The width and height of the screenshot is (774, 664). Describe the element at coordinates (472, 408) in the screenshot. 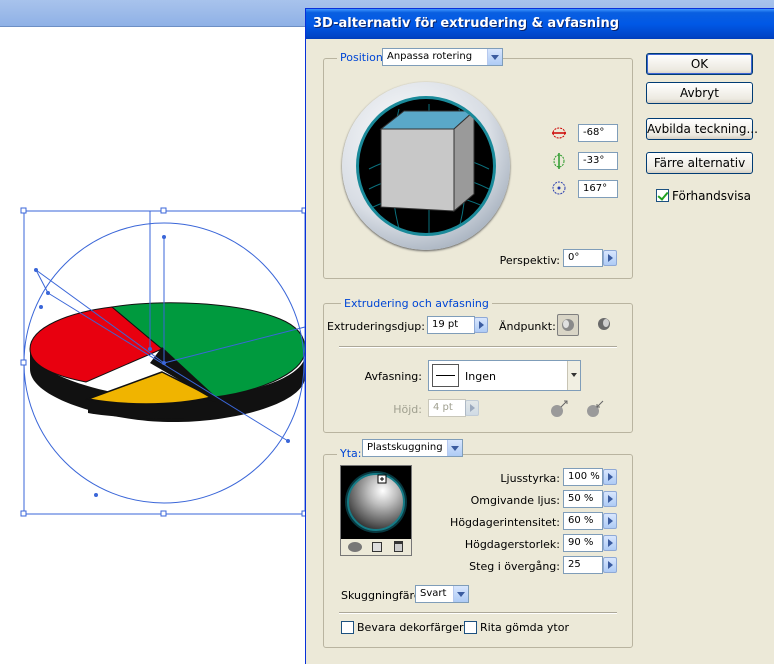

I see `height-slider-button` at that location.